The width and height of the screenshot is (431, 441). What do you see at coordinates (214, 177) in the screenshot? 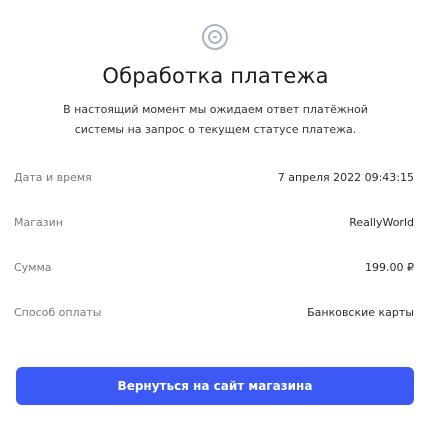
I see `detail-row-datetime: Дата и время 7 апреля 2022 09:43:15` at bounding box center [214, 177].